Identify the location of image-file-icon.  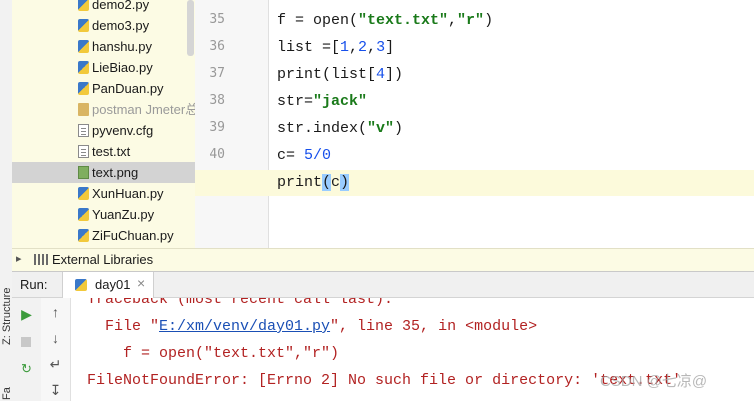
(83, 172).